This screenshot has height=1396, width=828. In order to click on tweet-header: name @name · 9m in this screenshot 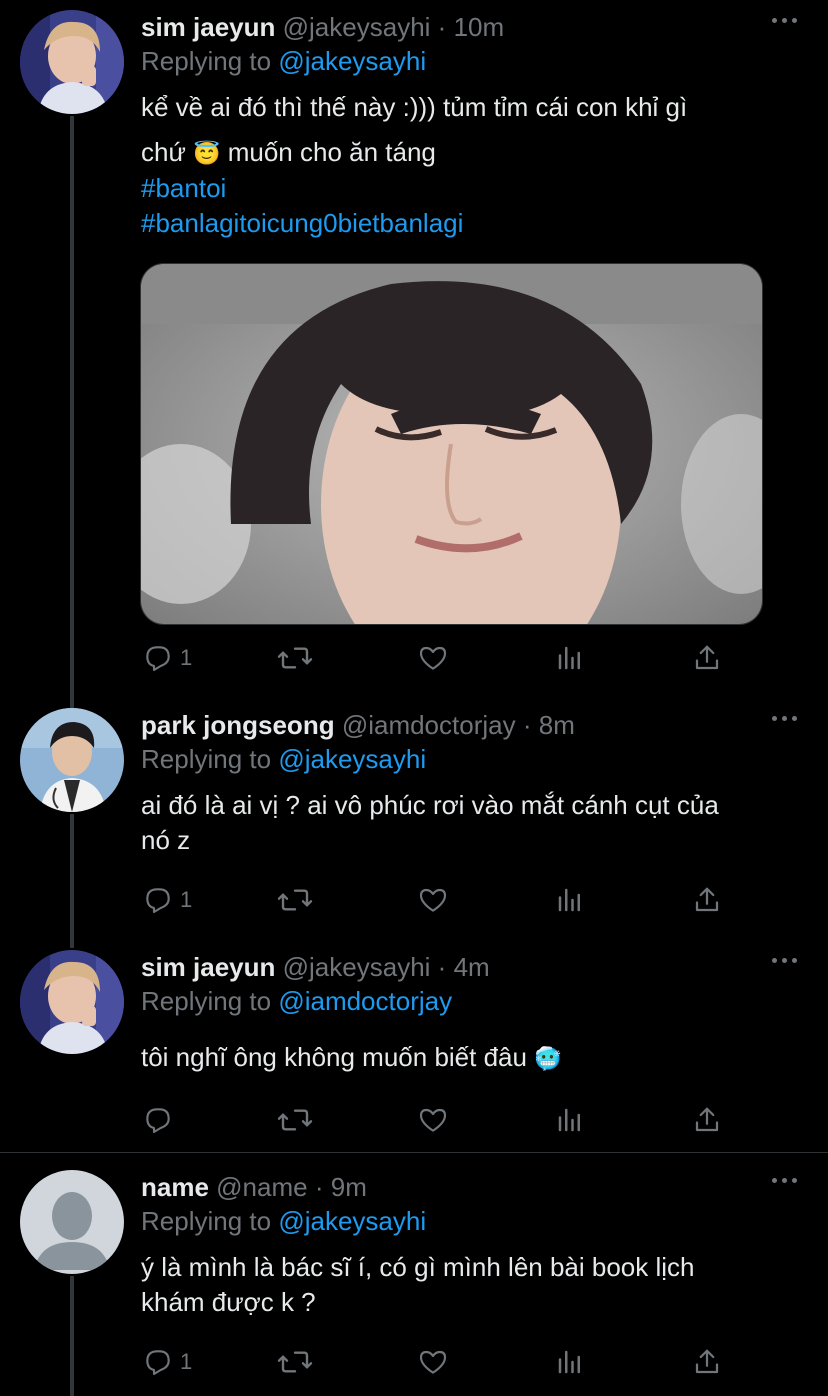, I will do `click(254, 1187)`.